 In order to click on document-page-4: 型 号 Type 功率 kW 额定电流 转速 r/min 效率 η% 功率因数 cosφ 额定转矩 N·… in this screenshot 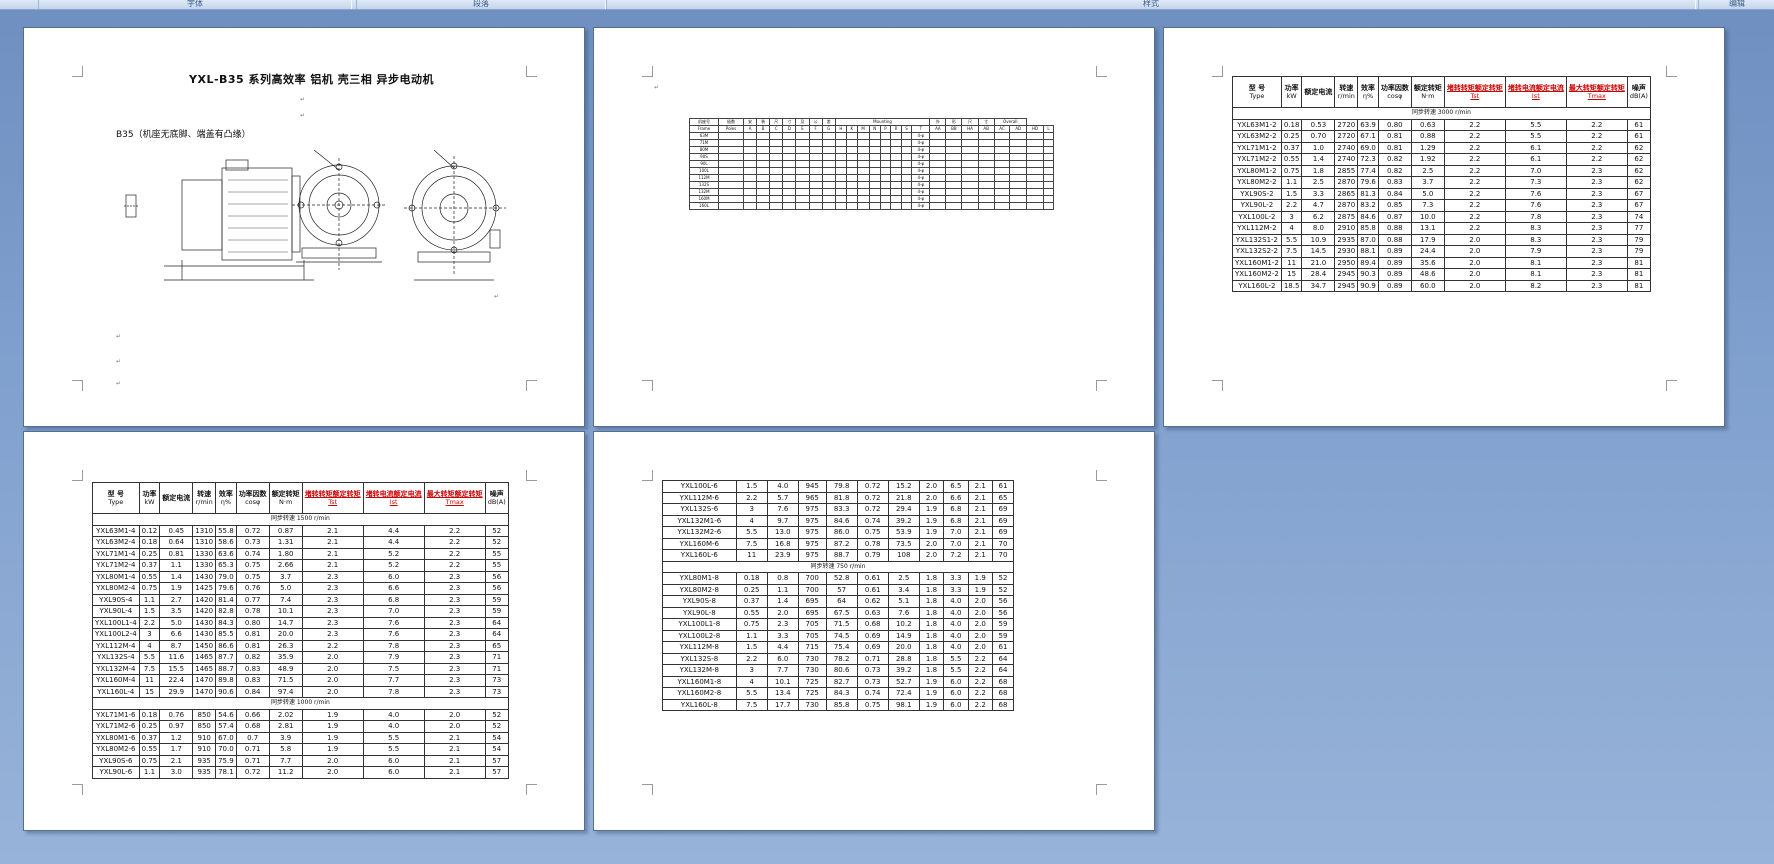, I will do `click(304, 631)`.